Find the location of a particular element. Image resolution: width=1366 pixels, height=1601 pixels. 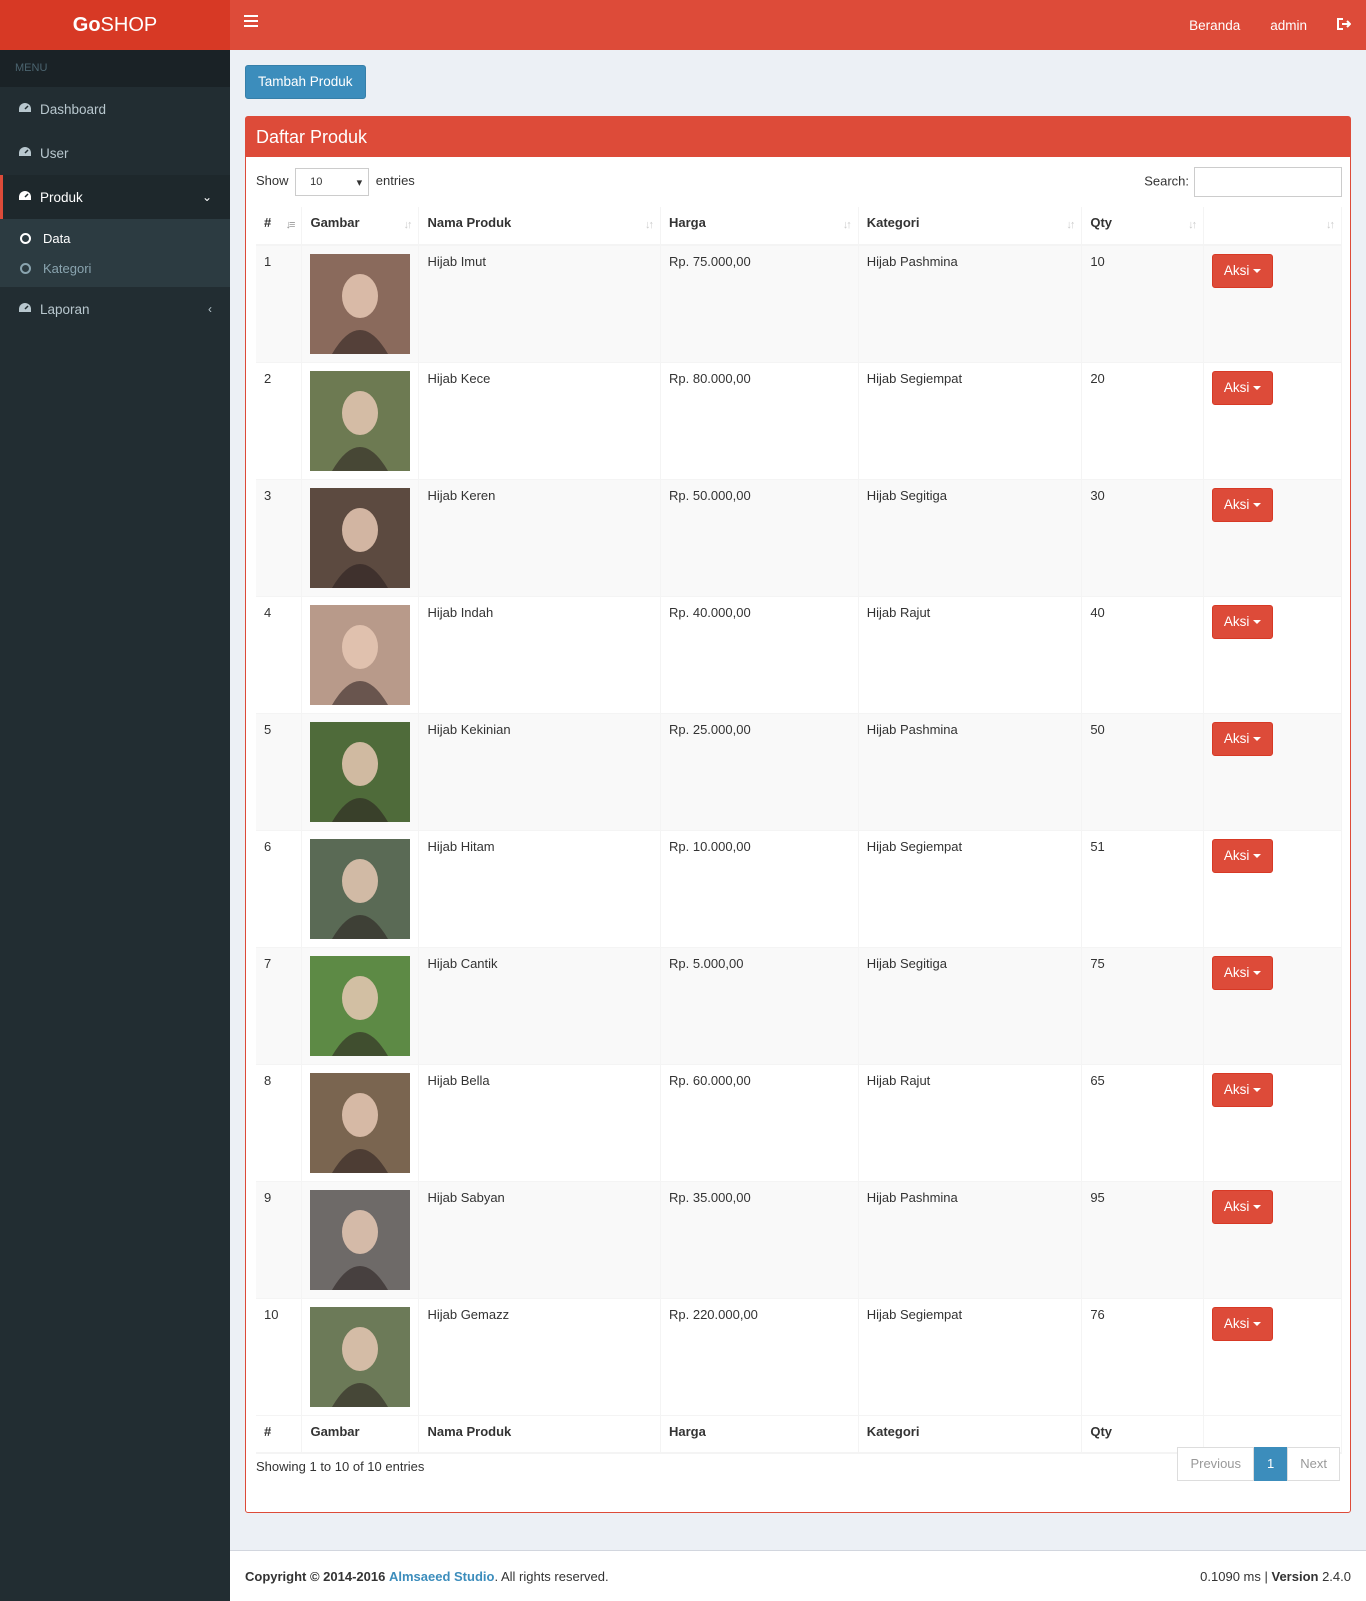

cell-harga: Rp. 40.000,00 is located at coordinates (759, 655).